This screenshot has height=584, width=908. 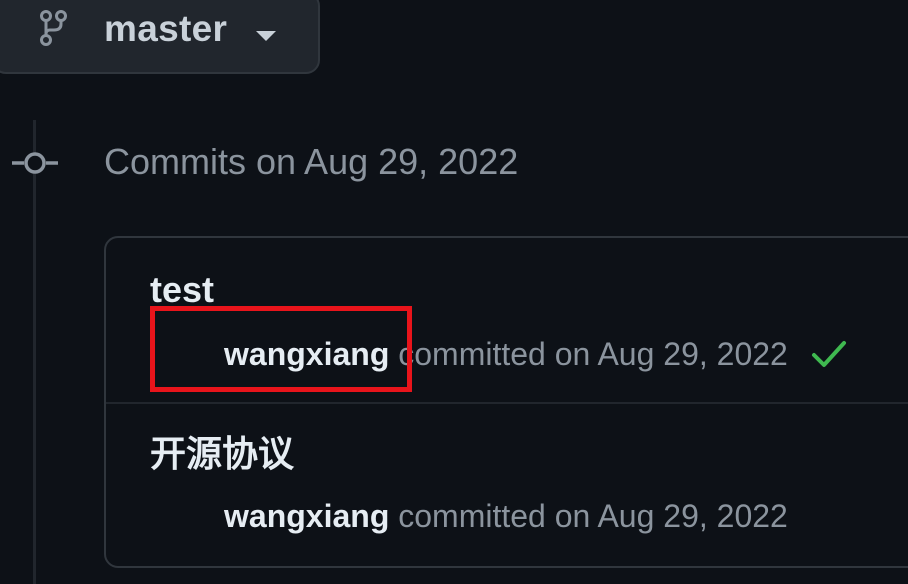 I want to click on check-icon, so click(x=829, y=354).